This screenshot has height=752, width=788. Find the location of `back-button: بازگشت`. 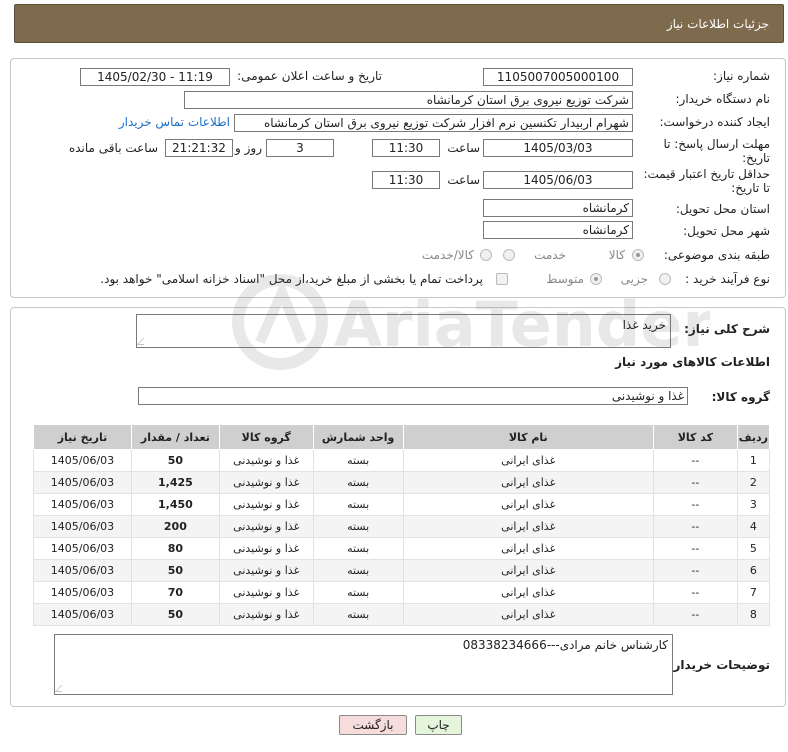

back-button: بازگشت is located at coordinates (373, 725).